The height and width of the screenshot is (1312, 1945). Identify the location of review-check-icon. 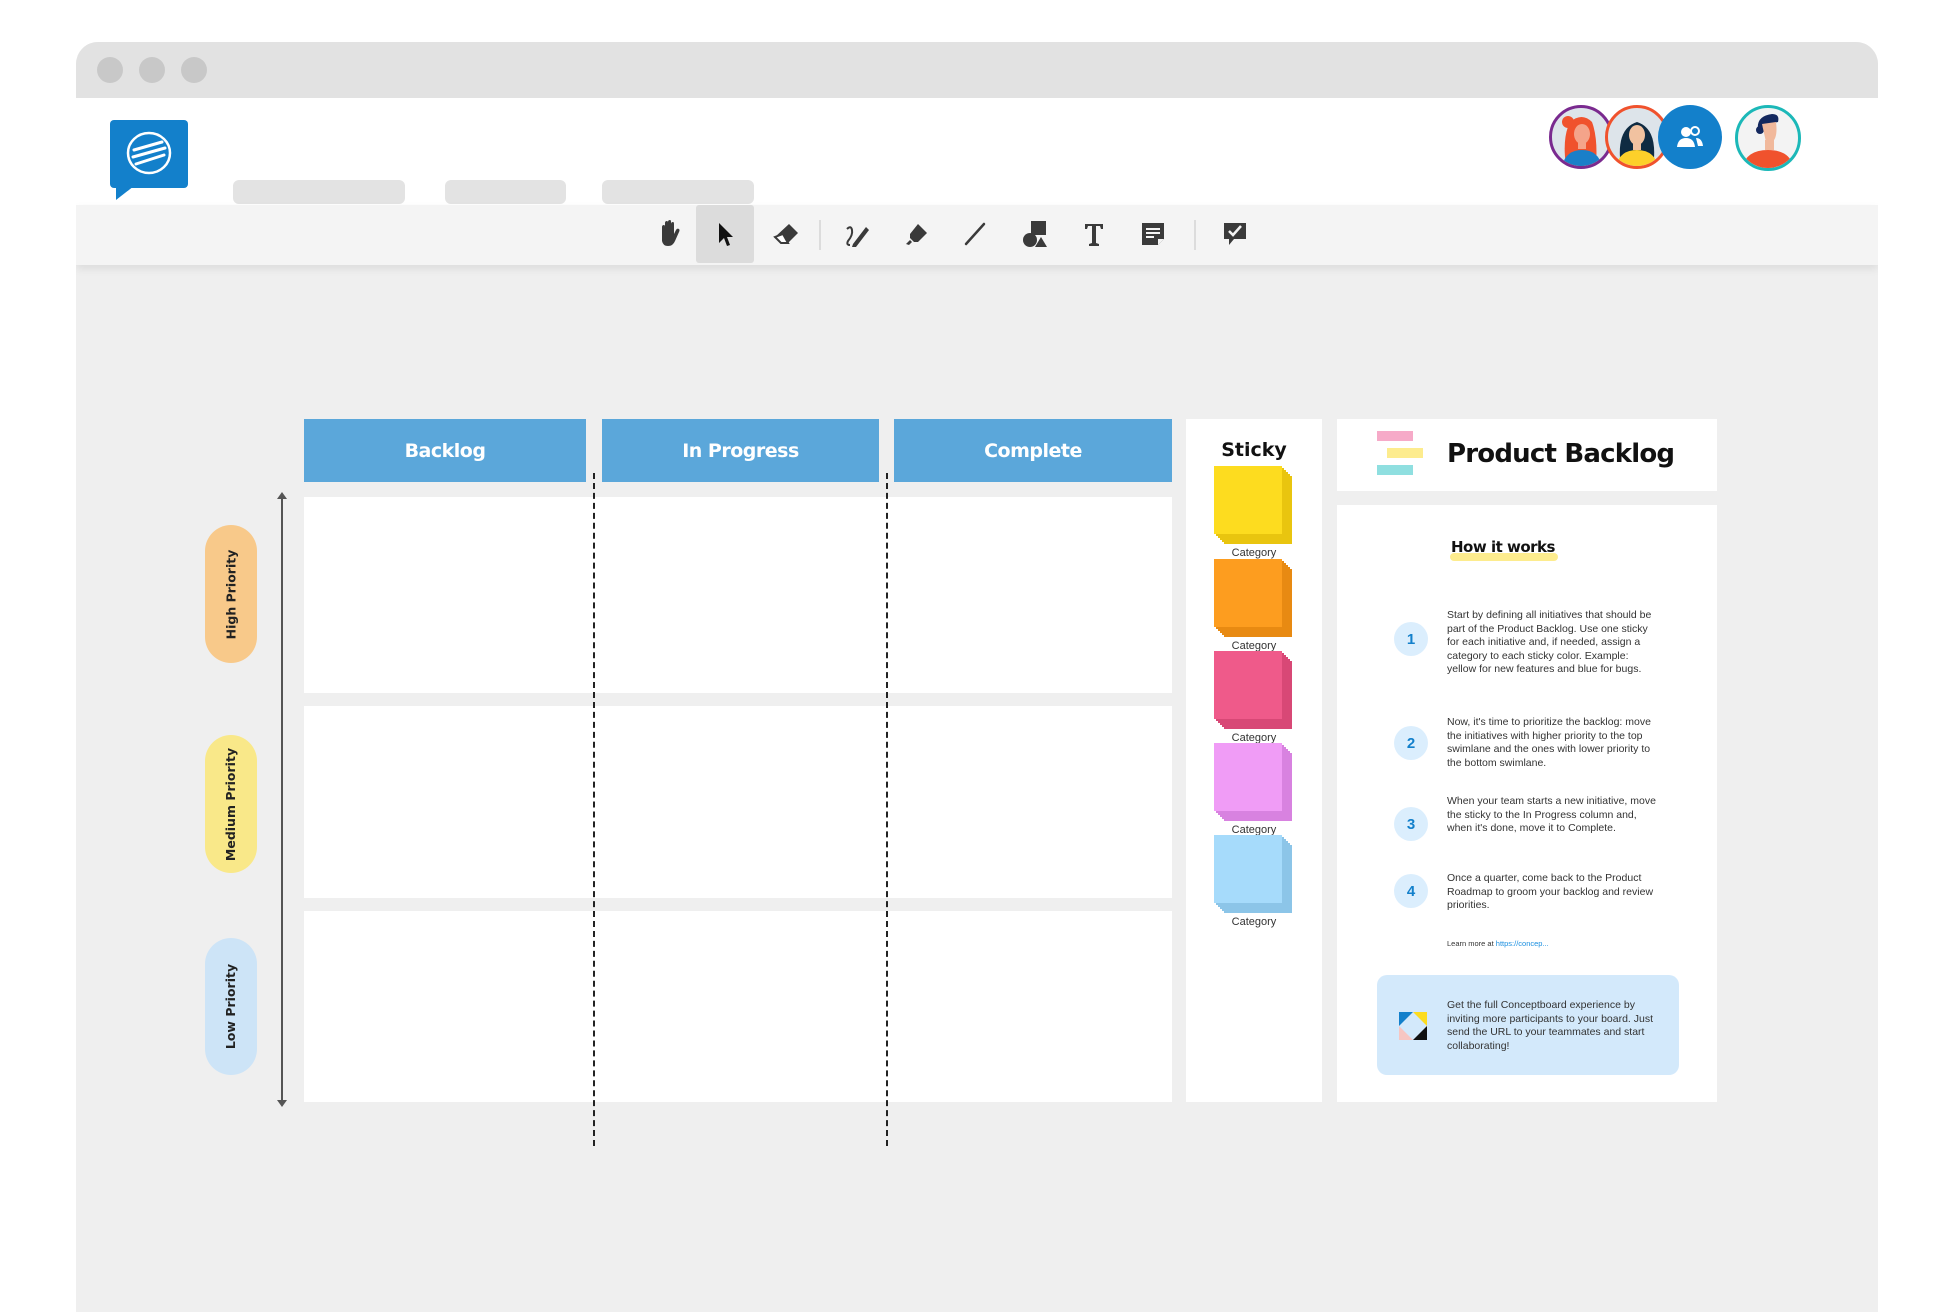
(1235, 234).